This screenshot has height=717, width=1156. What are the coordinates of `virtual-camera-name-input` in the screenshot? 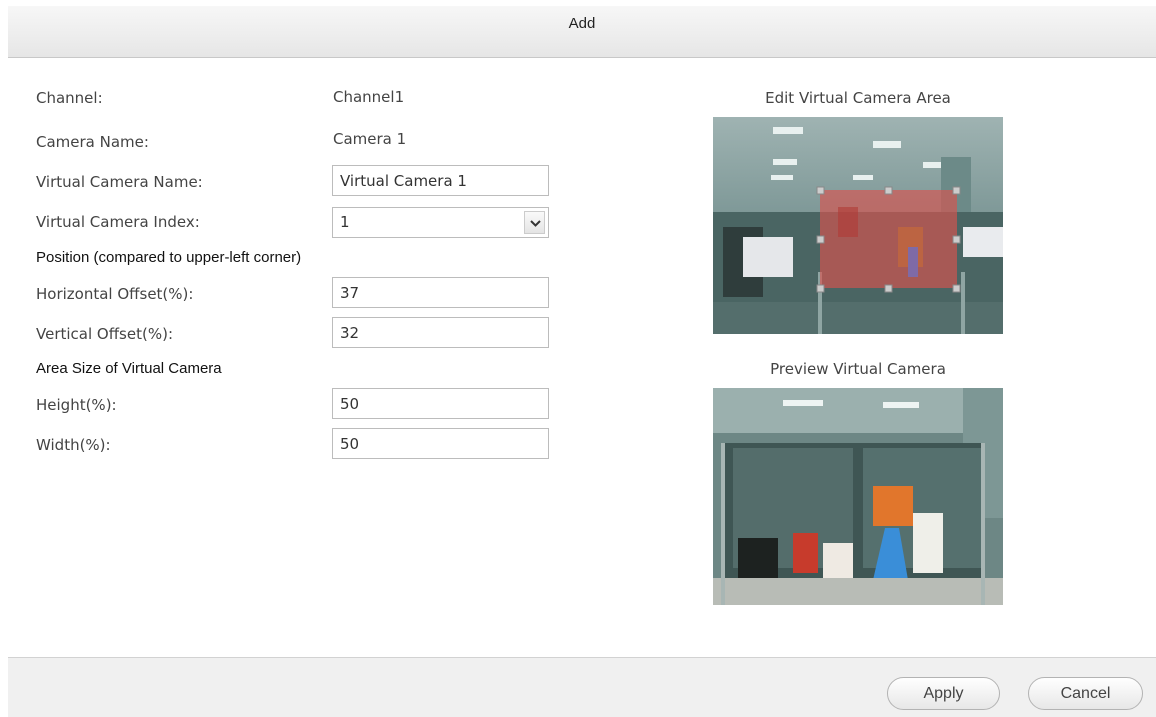 It's located at (440, 180).